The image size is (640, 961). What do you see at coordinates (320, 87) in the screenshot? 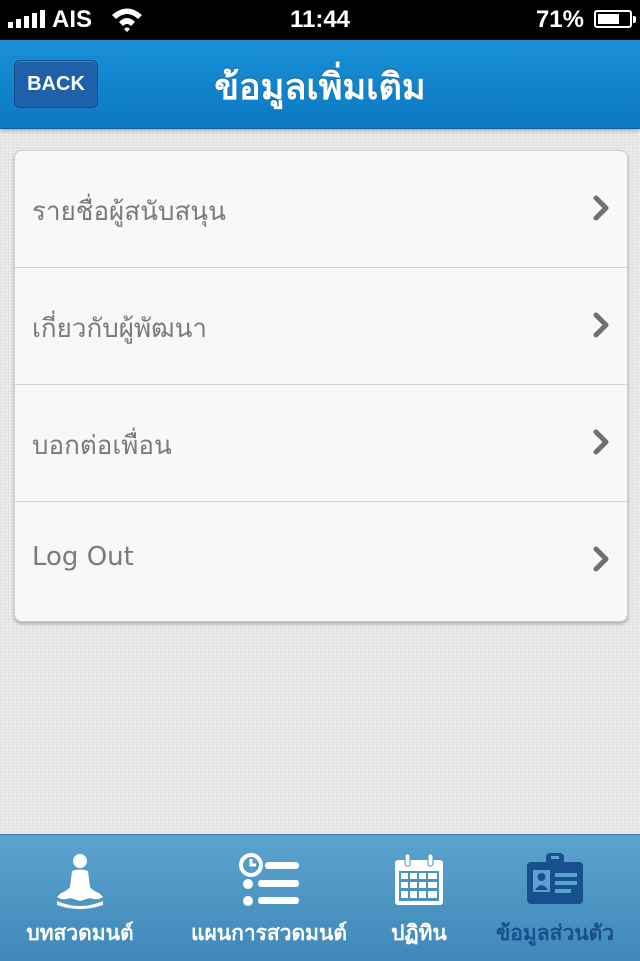
I see `page-title: ข้อมูลเพิ่มเติม` at bounding box center [320, 87].